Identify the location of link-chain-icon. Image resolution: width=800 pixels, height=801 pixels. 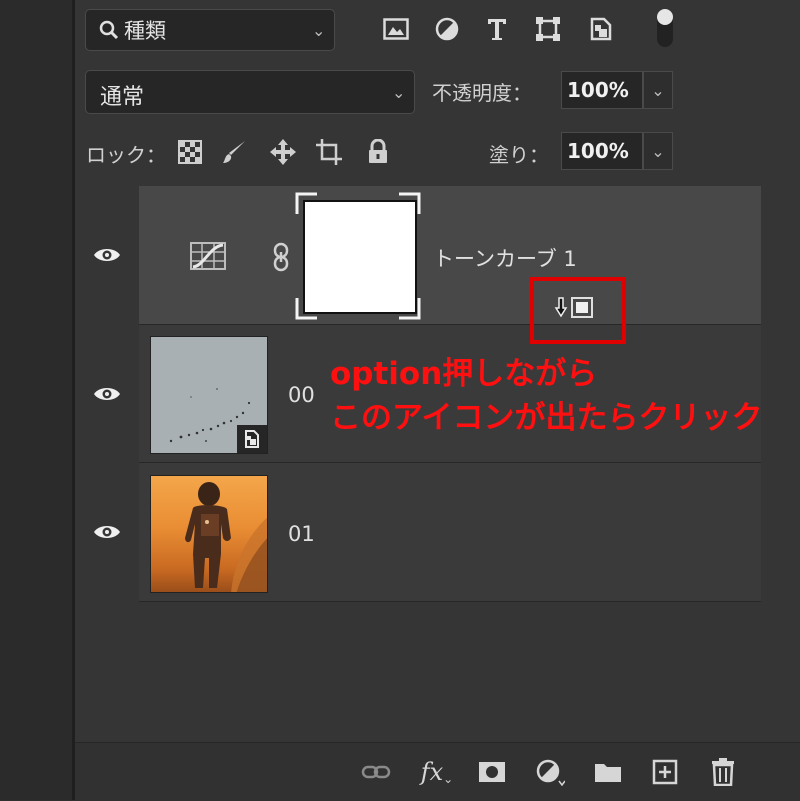
(281, 259).